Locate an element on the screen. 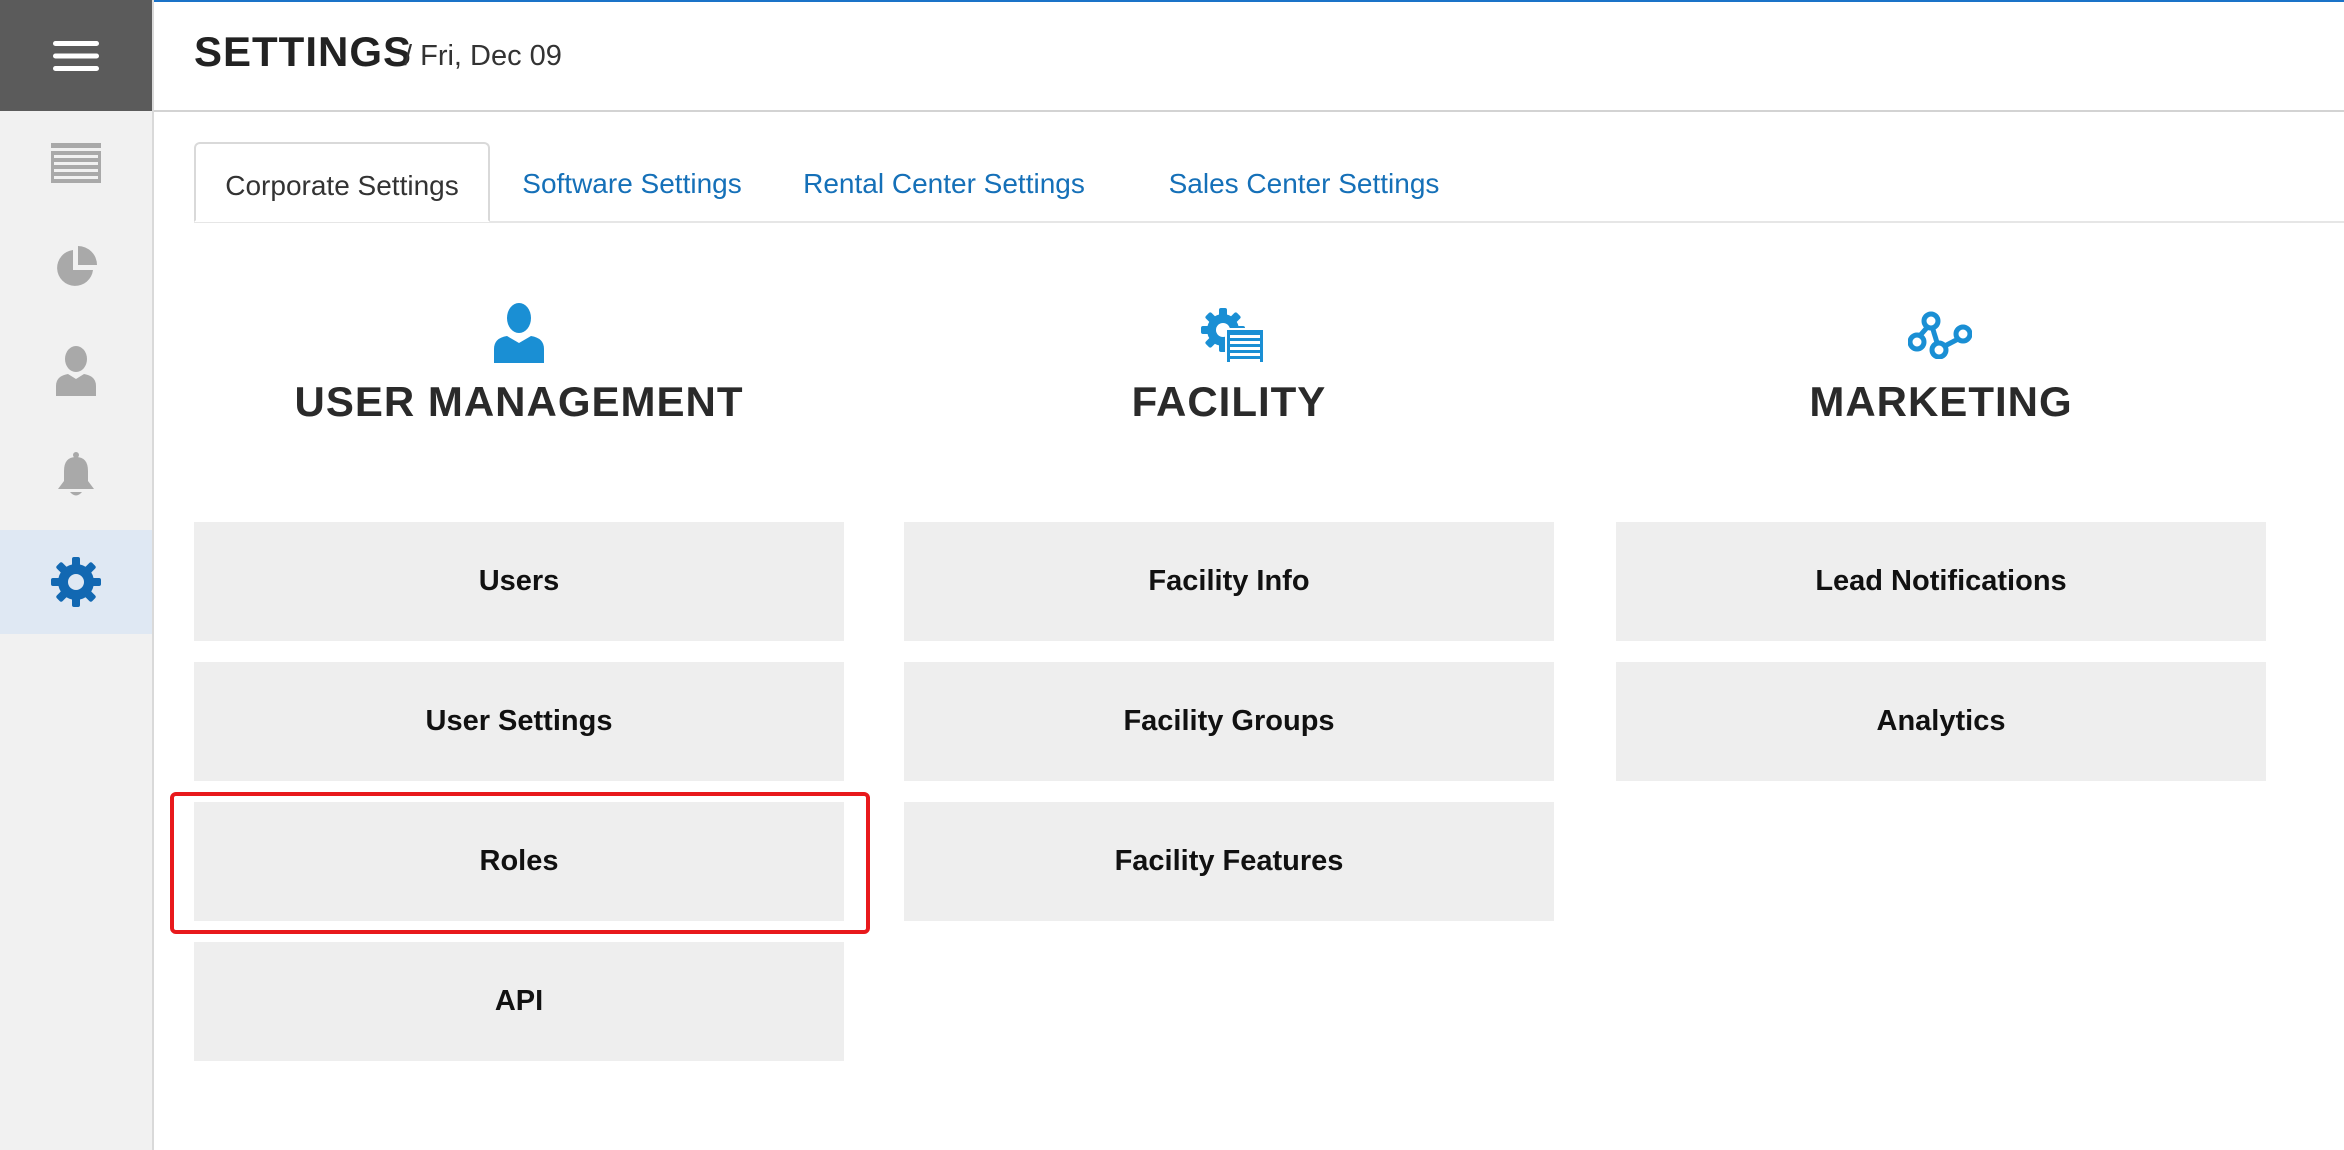 The image size is (2344, 1150). network-nodes-icon is located at coordinates (1940, 335).